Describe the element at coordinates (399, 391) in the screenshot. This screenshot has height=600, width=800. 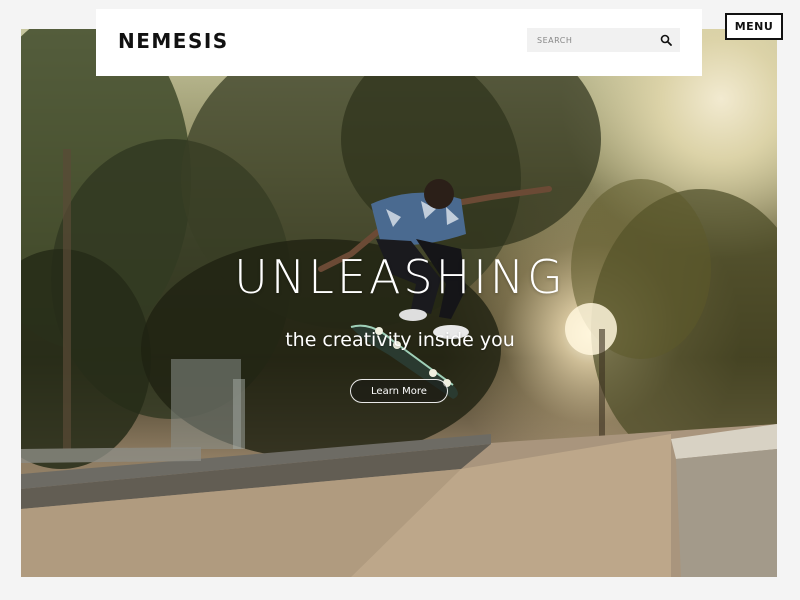
I see `learn-more-button: Learn More` at that location.